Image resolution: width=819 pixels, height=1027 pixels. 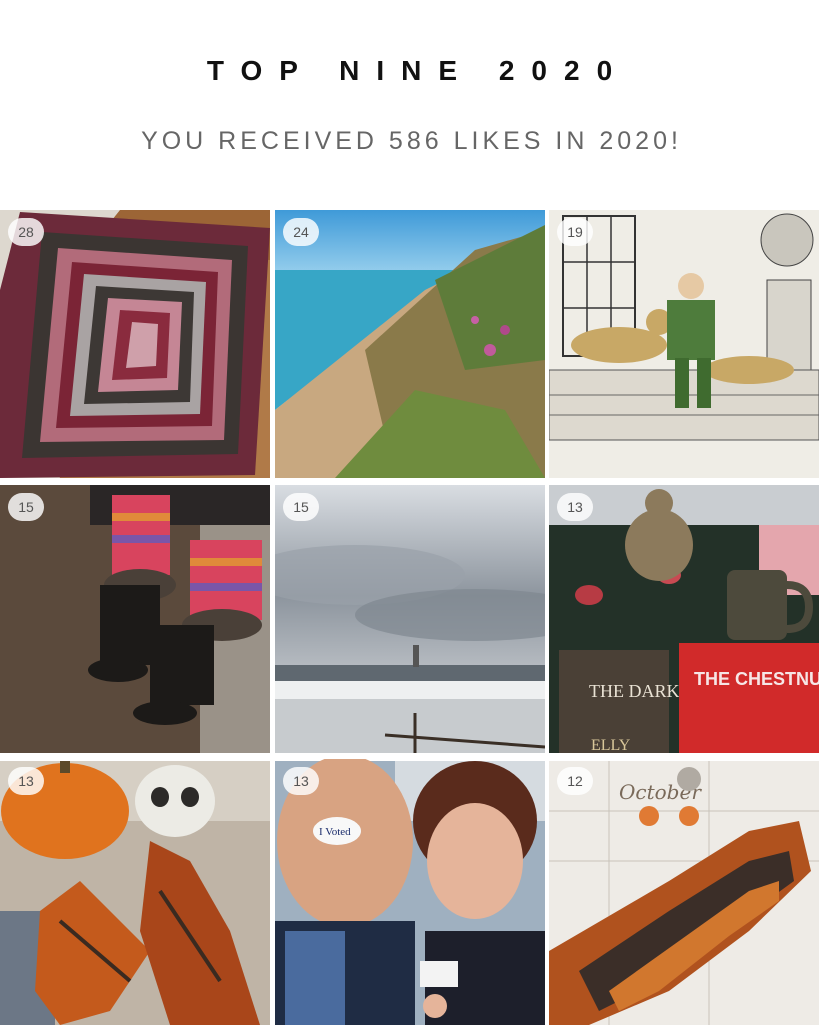 What do you see at coordinates (411, 141) in the screenshot?
I see `likes-summary: YOU RECEIVED 586 LIKES IN 2020!` at bounding box center [411, 141].